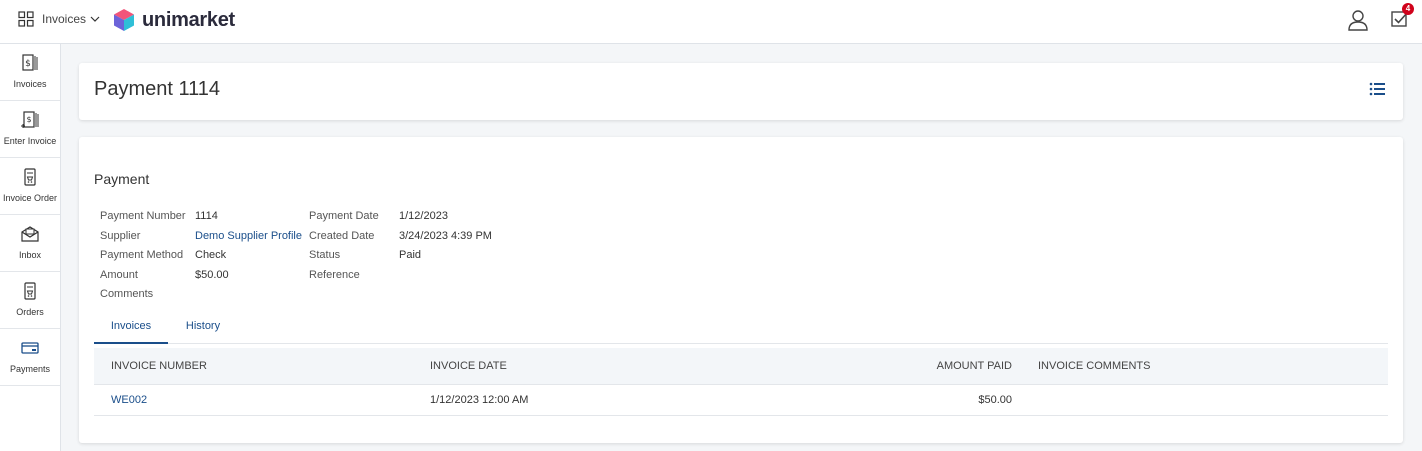 The height and width of the screenshot is (451, 1422). What do you see at coordinates (1094, 366) in the screenshot?
I see `column-header-invoice-comments: INVOICE COMMENTS` at bounding box center [1094, 366].